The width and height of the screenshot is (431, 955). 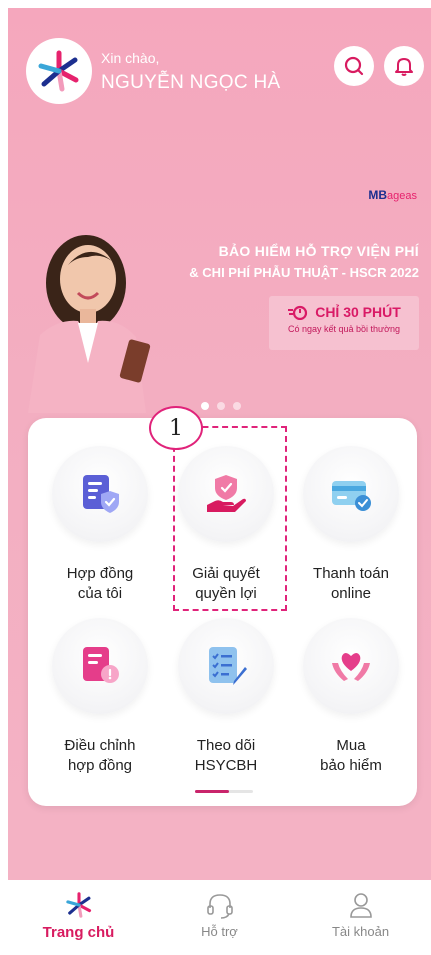 What do you see at coordinates (100, 573) in the screenshot?
I see `label-line-1: Hợp đồng` at bounding box center [100, 573].